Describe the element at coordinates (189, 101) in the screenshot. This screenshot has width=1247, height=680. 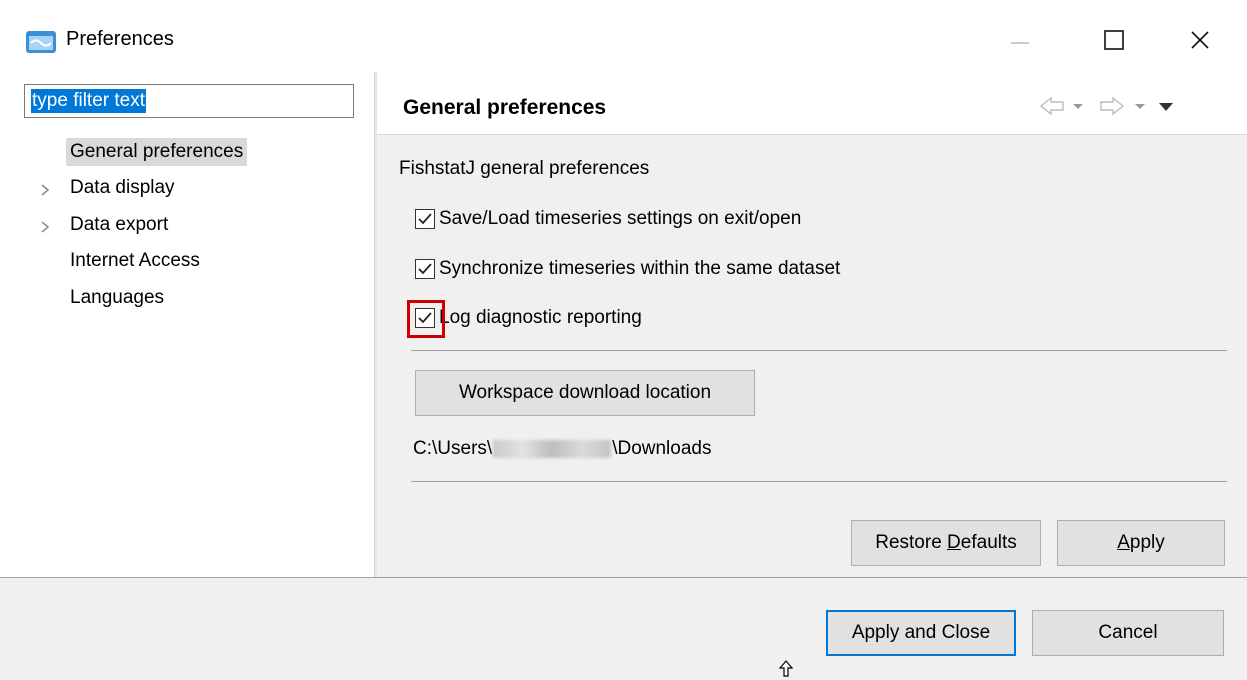
I see `filter-input: type filter text` at that location.